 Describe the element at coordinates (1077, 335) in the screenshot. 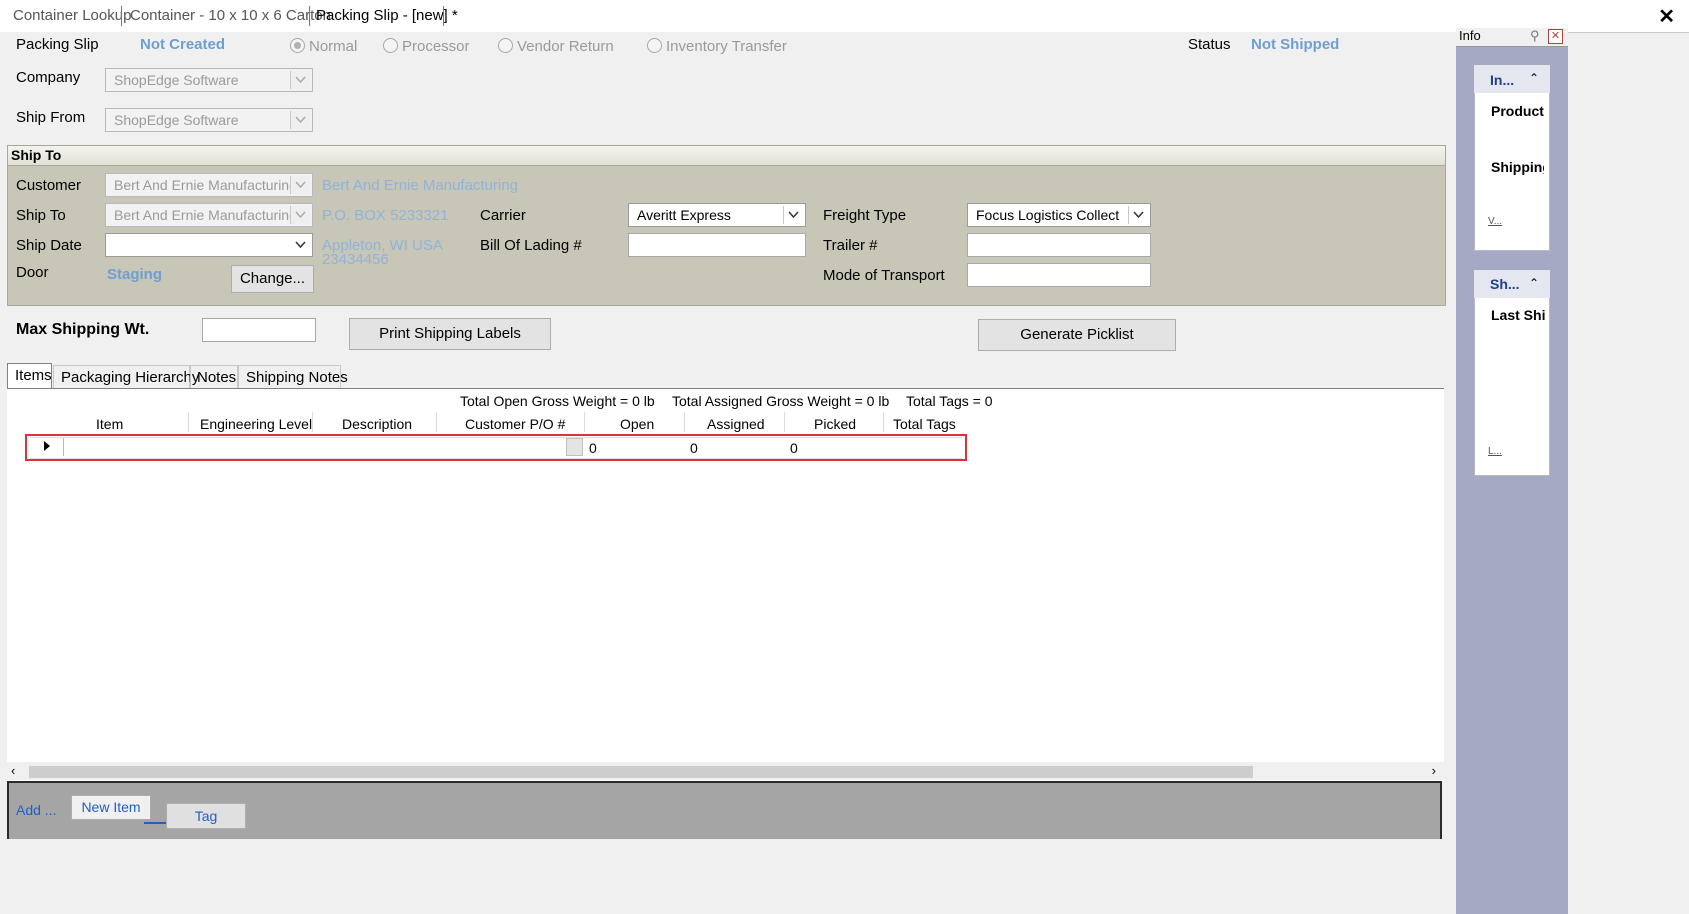

I see `generate-picklist-button: Generate Picklist` at that location.